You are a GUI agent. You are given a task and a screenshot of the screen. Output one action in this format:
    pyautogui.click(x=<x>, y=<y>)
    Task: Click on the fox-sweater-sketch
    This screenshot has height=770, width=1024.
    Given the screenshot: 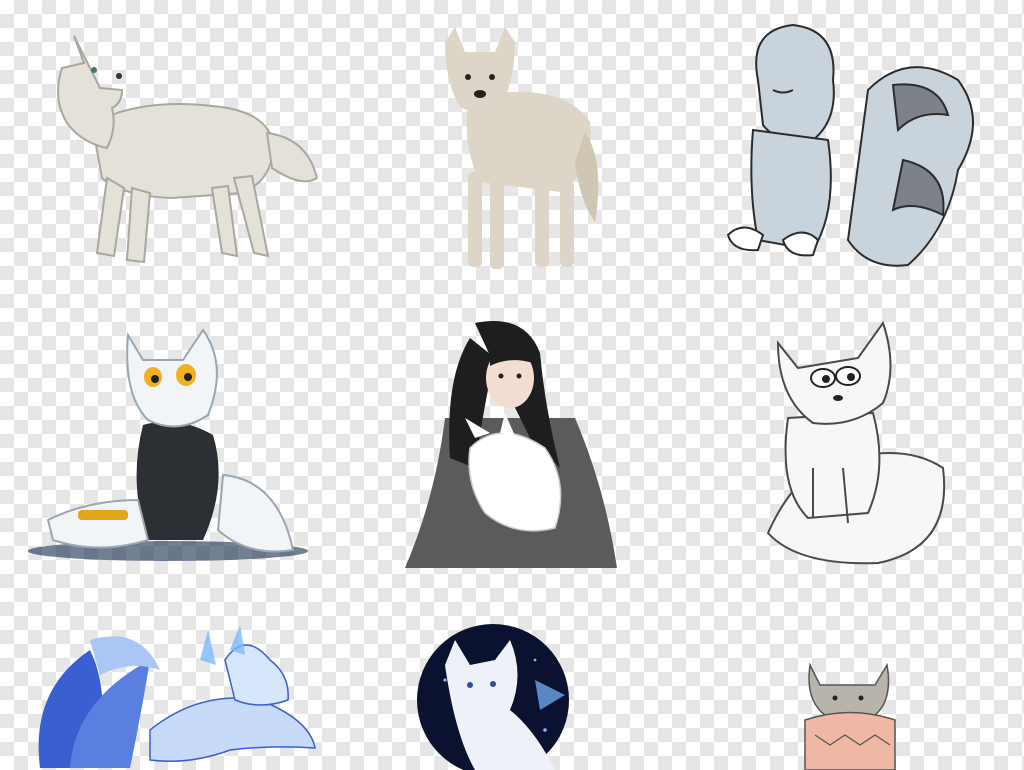 What is the action you would take?
    pyautogui.click(x=850, y=715)
    